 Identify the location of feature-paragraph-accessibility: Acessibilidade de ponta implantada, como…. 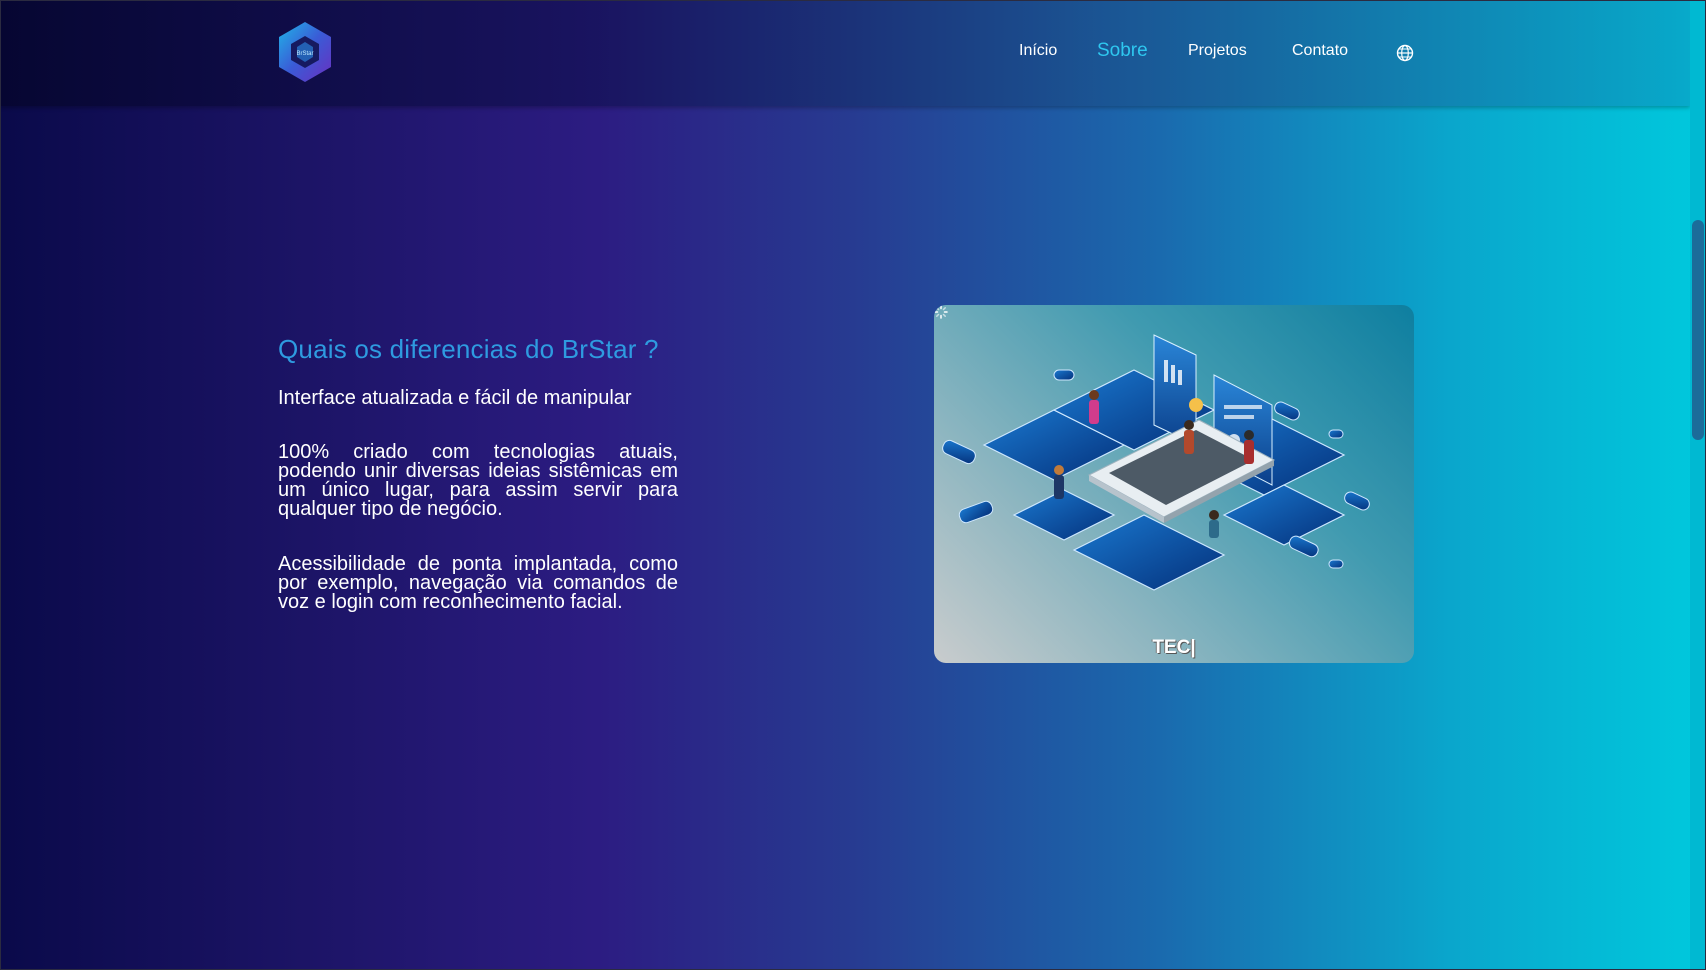
(478, 583).